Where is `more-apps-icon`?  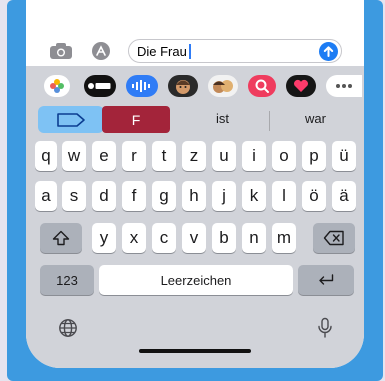
more-apps-icon is located at coordinates (344, 86).